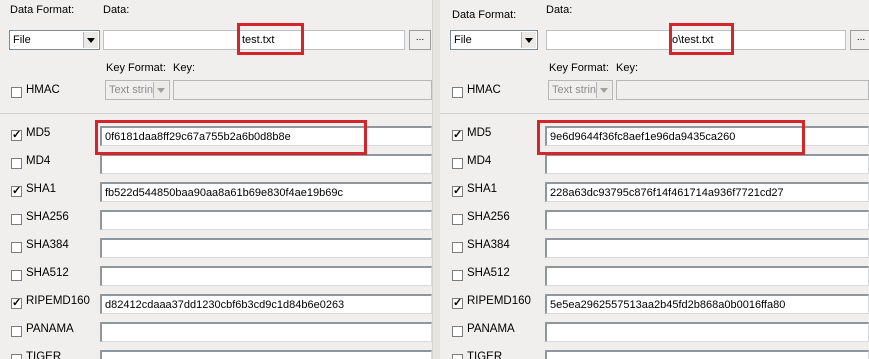 This screenshot has width=869, height=359. Describe the element at coordinates (266, 192) in the screenshot. I see `sha1-hash-field: fb522d544850baa90aa8a61b69e830f4ae19b69c` at that location.